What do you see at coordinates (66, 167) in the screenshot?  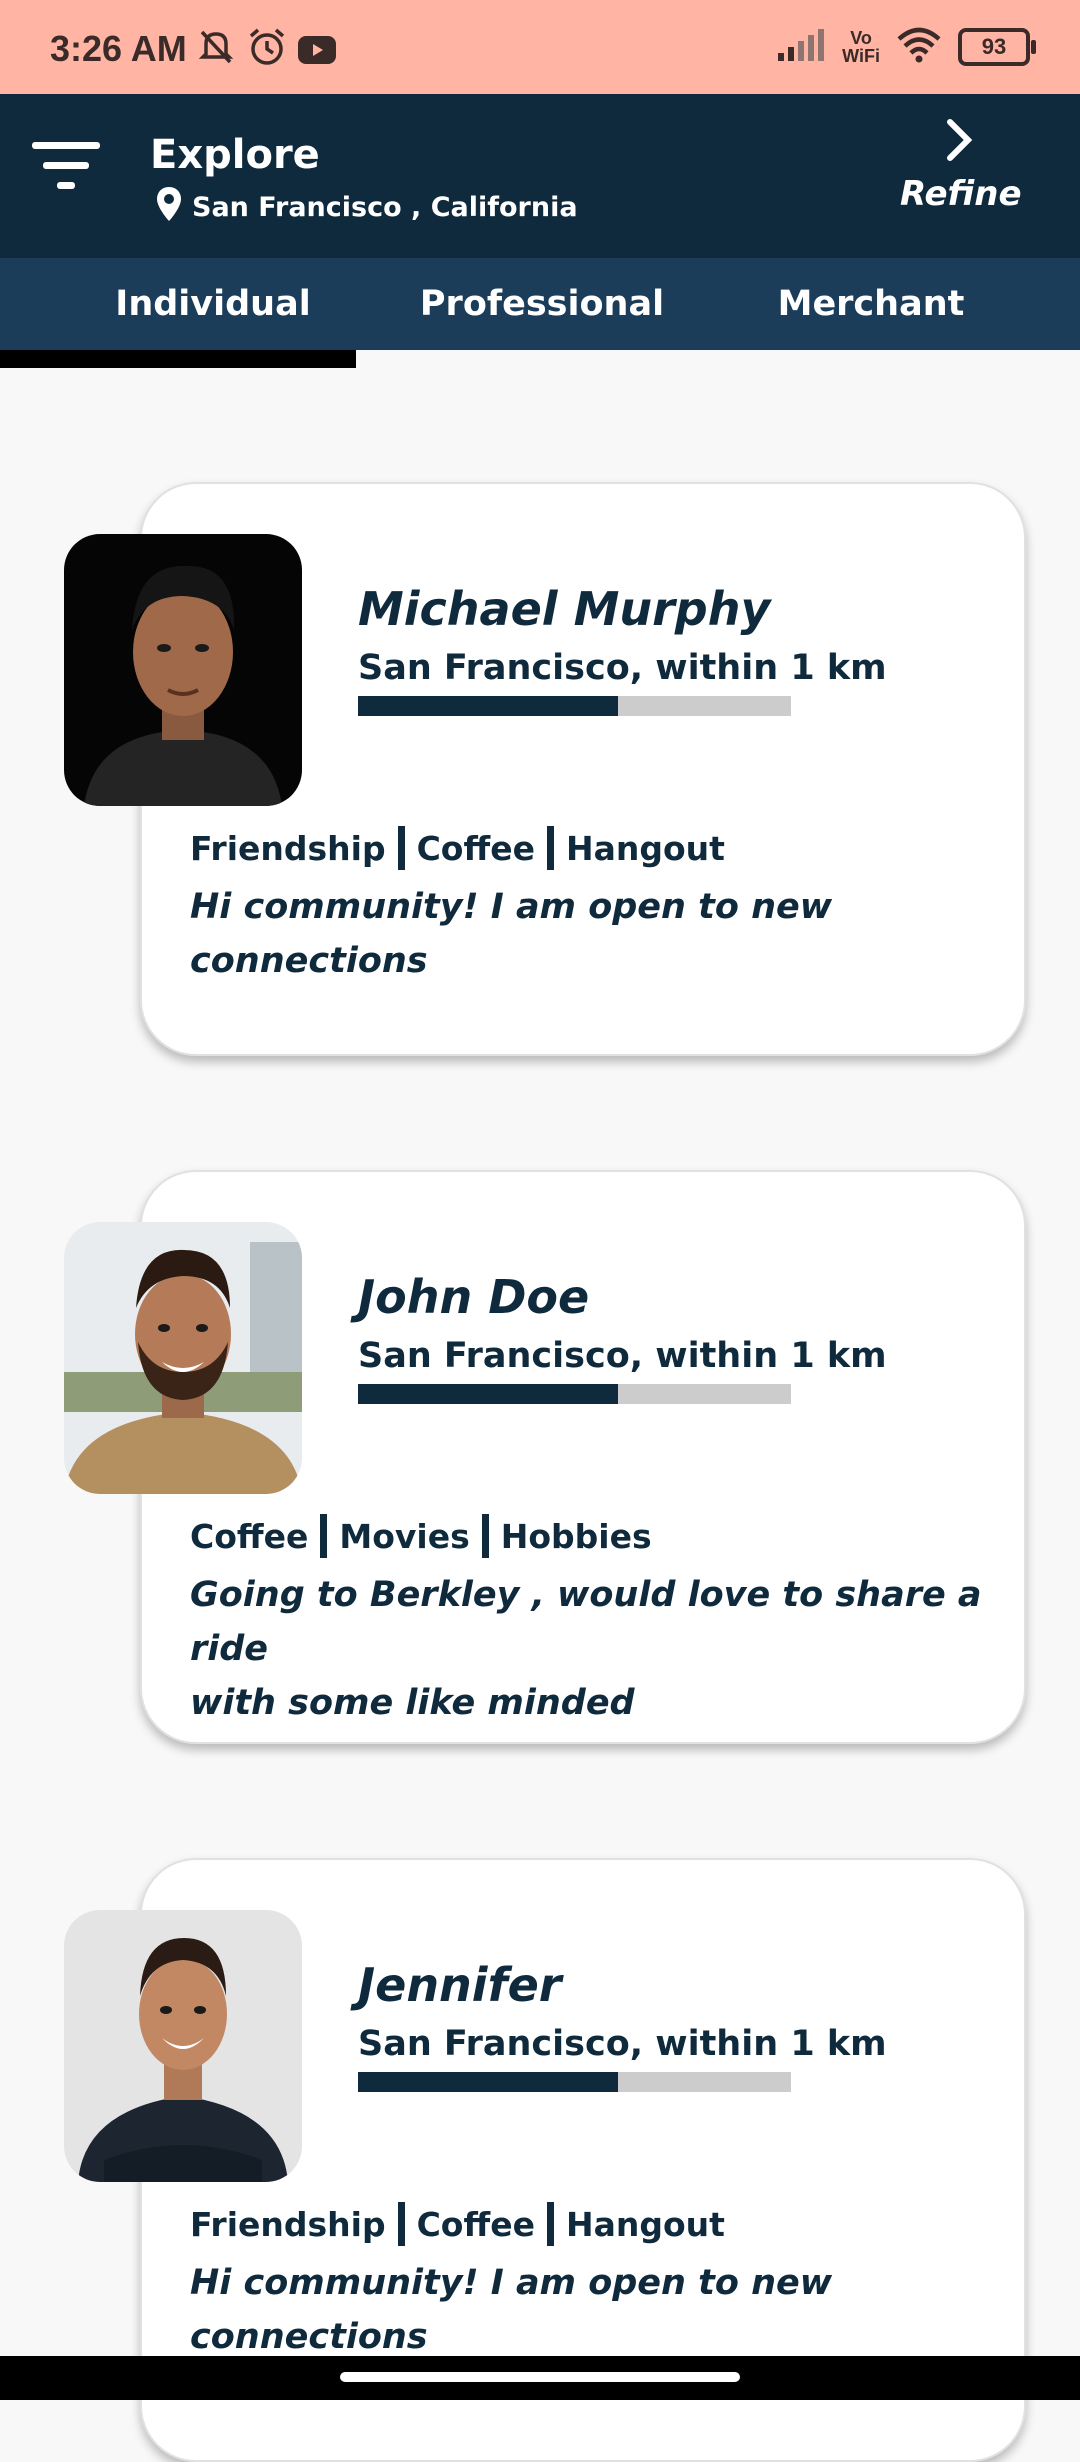 I see `filter-menu-icon` at bounding box center [66, 167].